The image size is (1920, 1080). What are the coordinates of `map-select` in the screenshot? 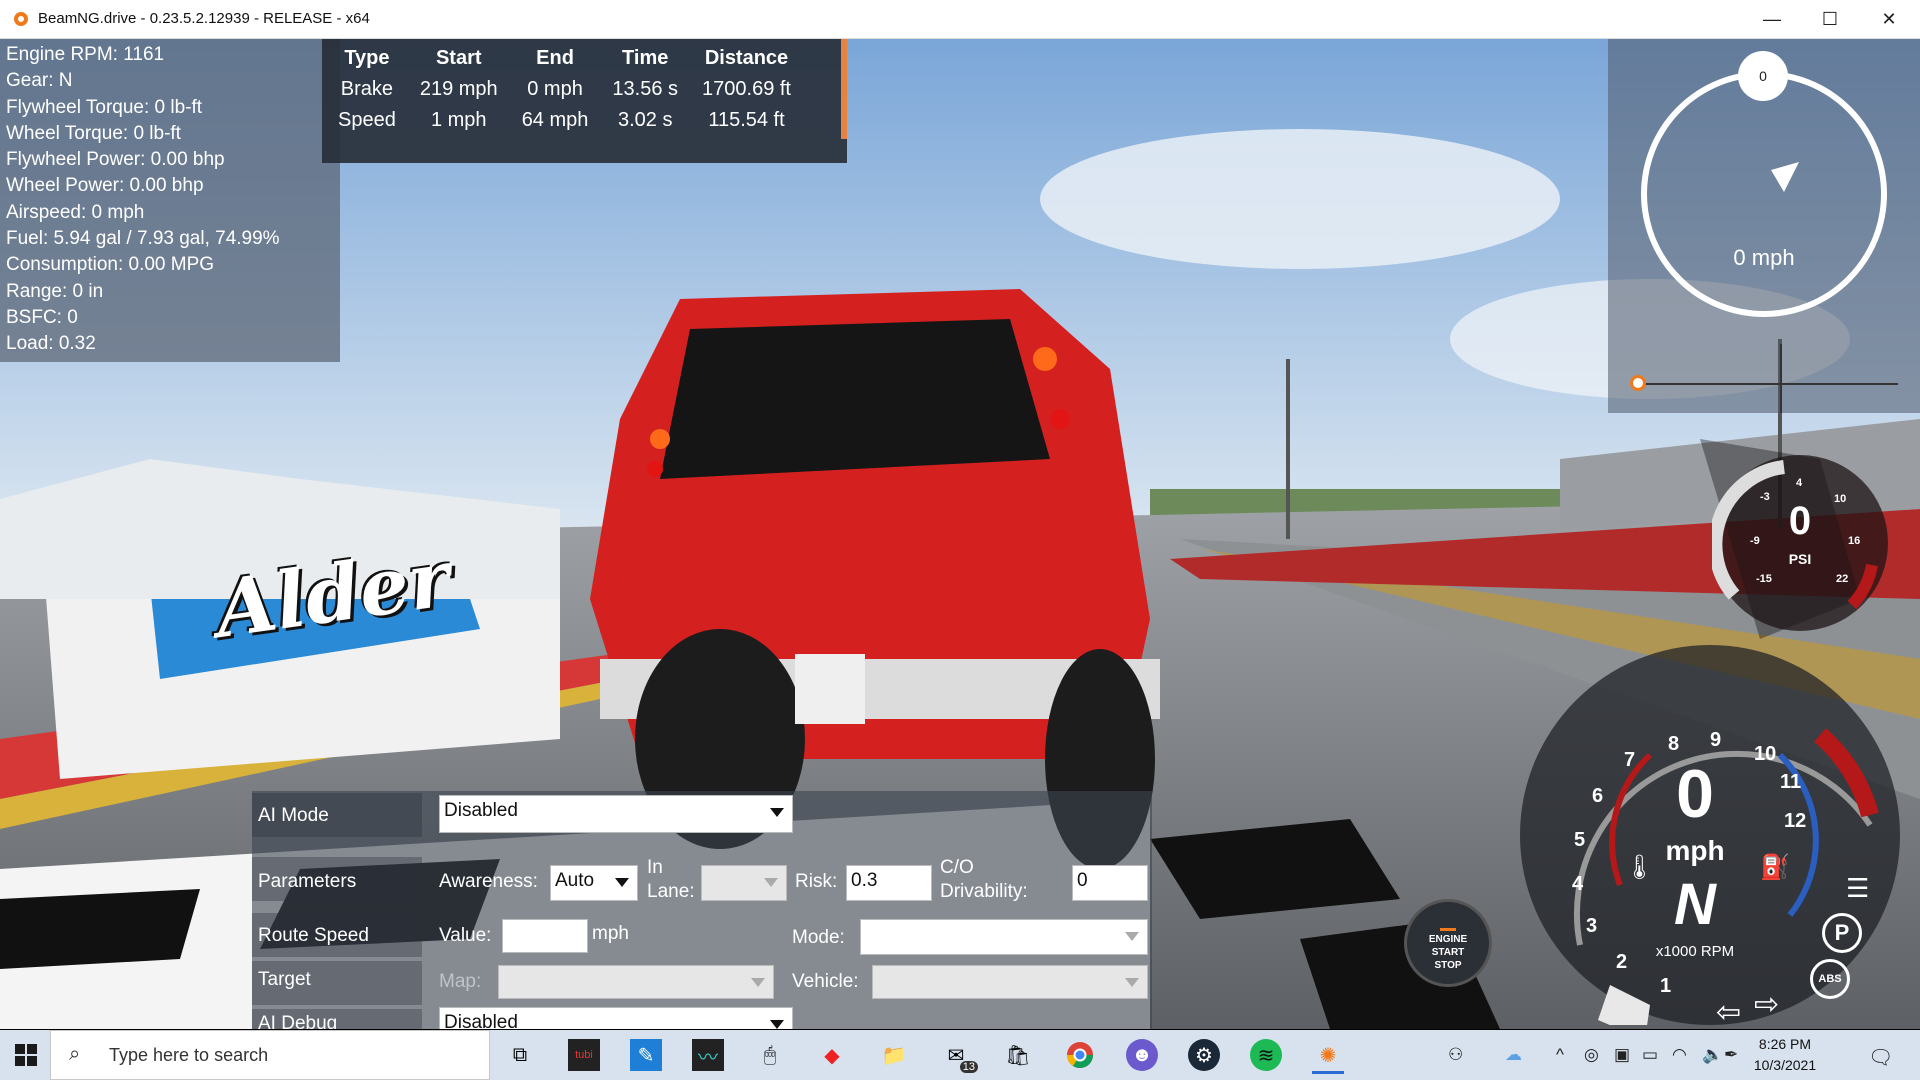 It's located at (636, 982).